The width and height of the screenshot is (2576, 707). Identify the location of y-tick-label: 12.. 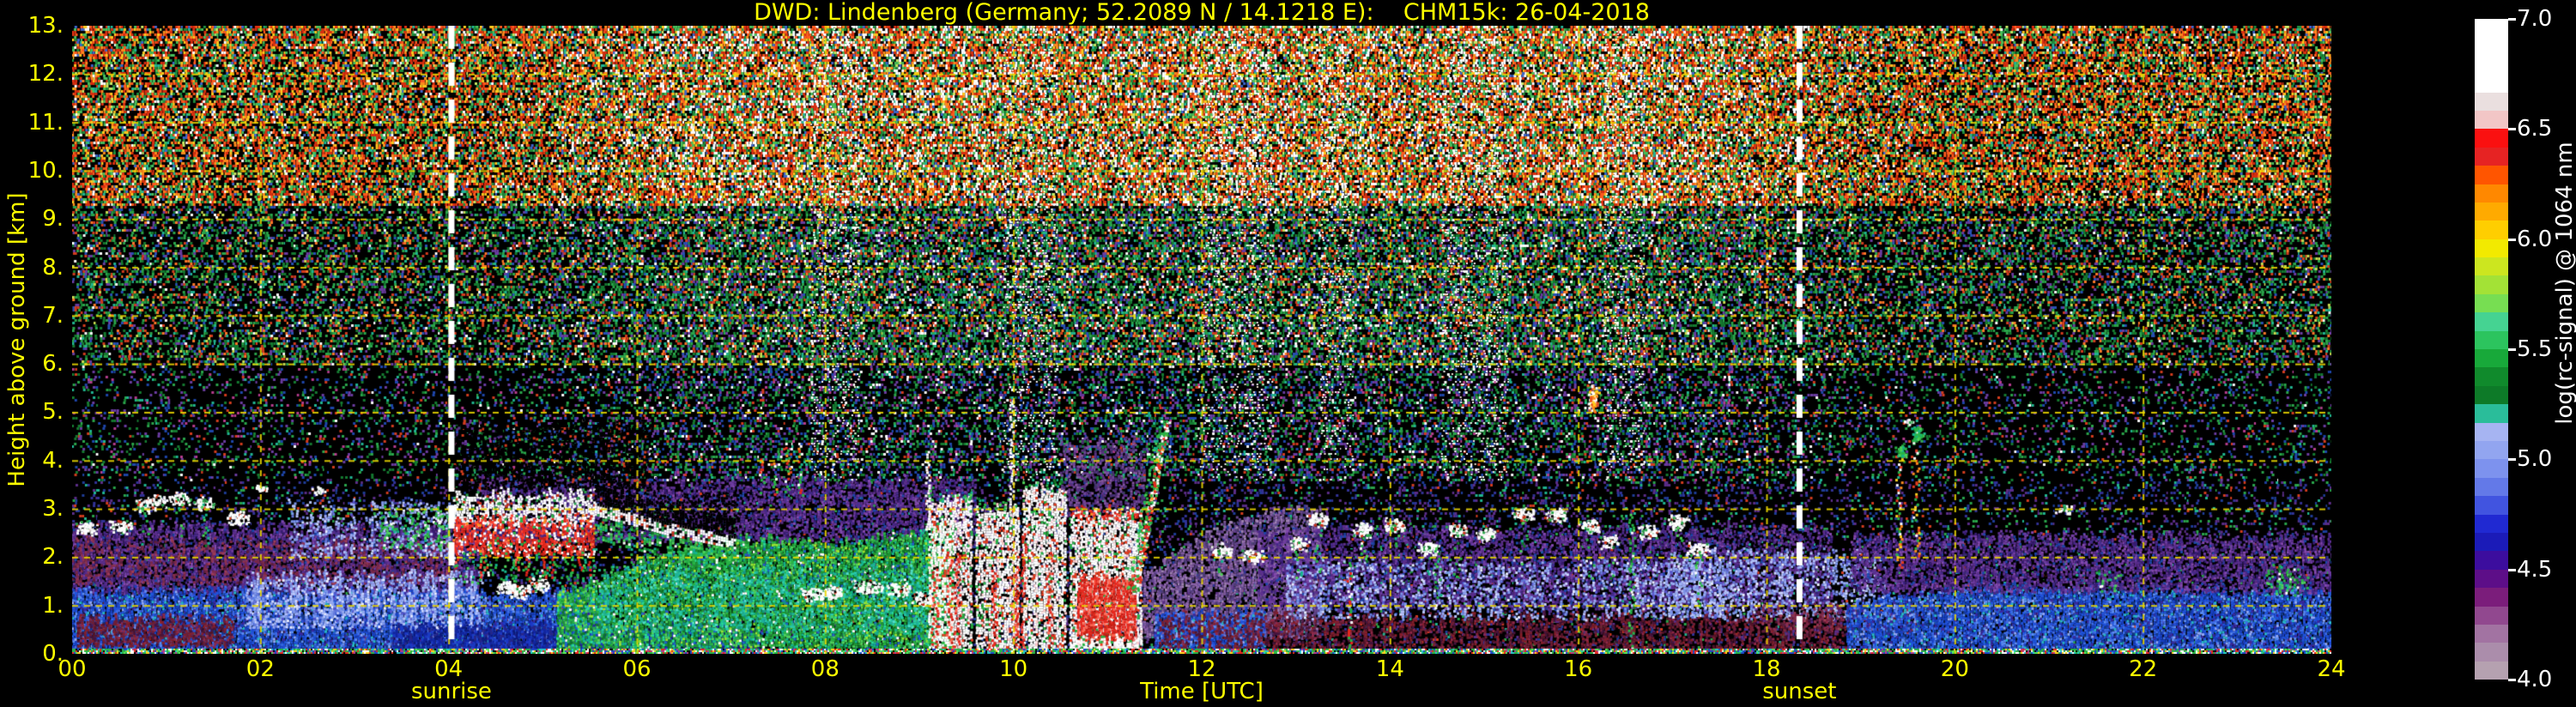
(45, 75).